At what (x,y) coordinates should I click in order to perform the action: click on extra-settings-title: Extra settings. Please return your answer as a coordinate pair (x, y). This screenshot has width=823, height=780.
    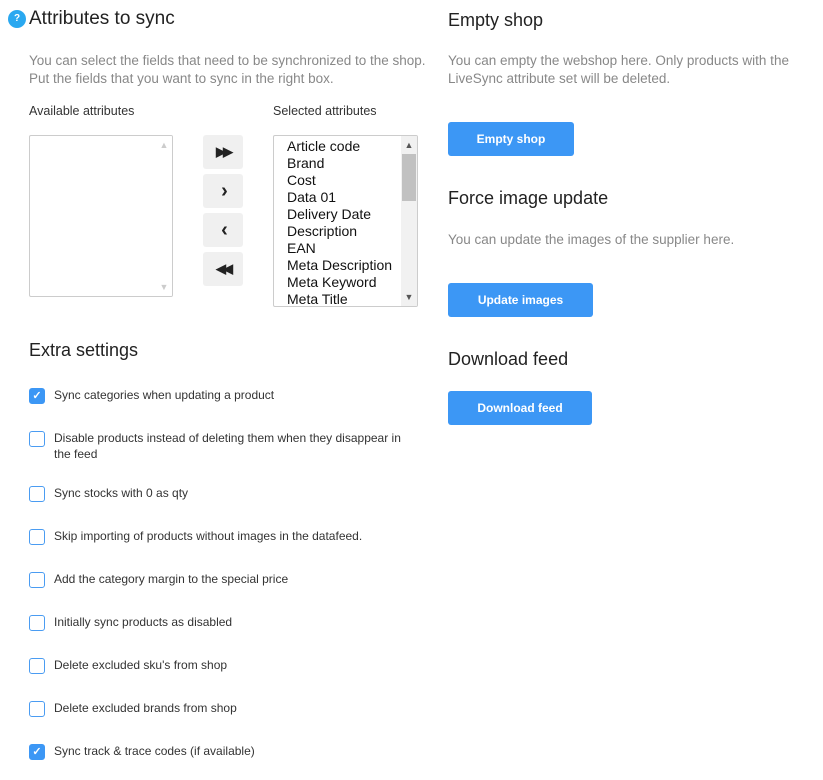
    Looking at the image, I should click on (84, 350).